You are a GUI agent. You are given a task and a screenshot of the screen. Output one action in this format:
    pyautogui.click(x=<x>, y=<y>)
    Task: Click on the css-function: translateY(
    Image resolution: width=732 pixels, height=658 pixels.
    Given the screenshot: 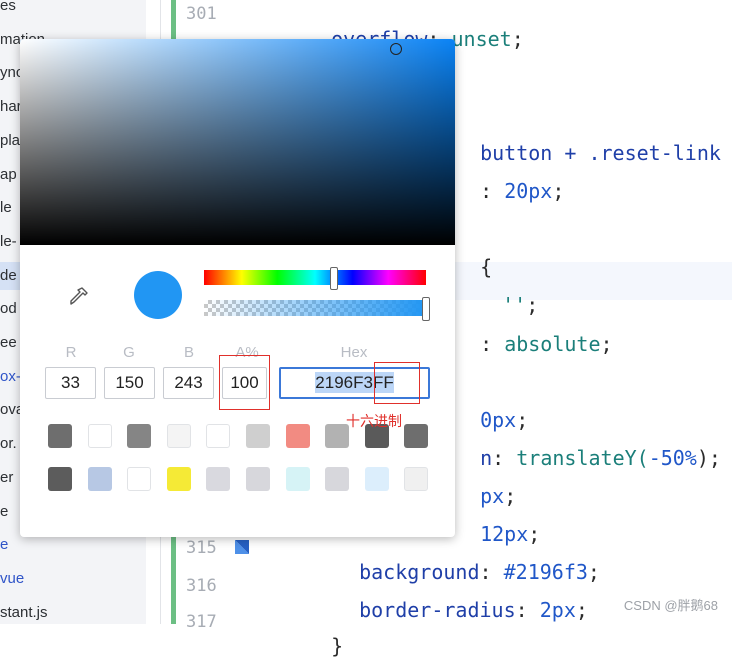 What is the action you would take?
    pyautogui.click(x=582, y=458)
    